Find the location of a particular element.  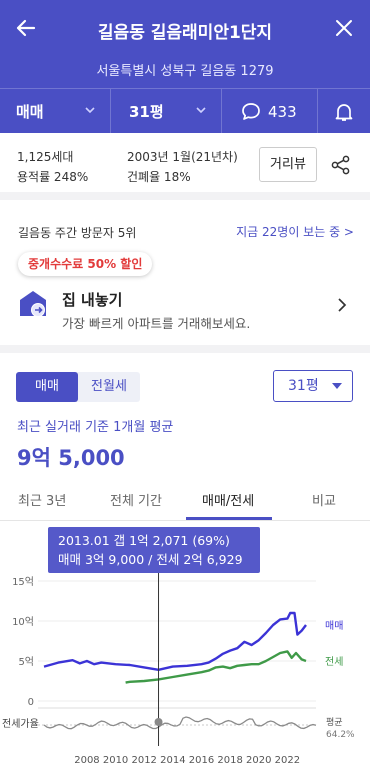

x-tick-label: 2016 is located at coordinates (201, 760).